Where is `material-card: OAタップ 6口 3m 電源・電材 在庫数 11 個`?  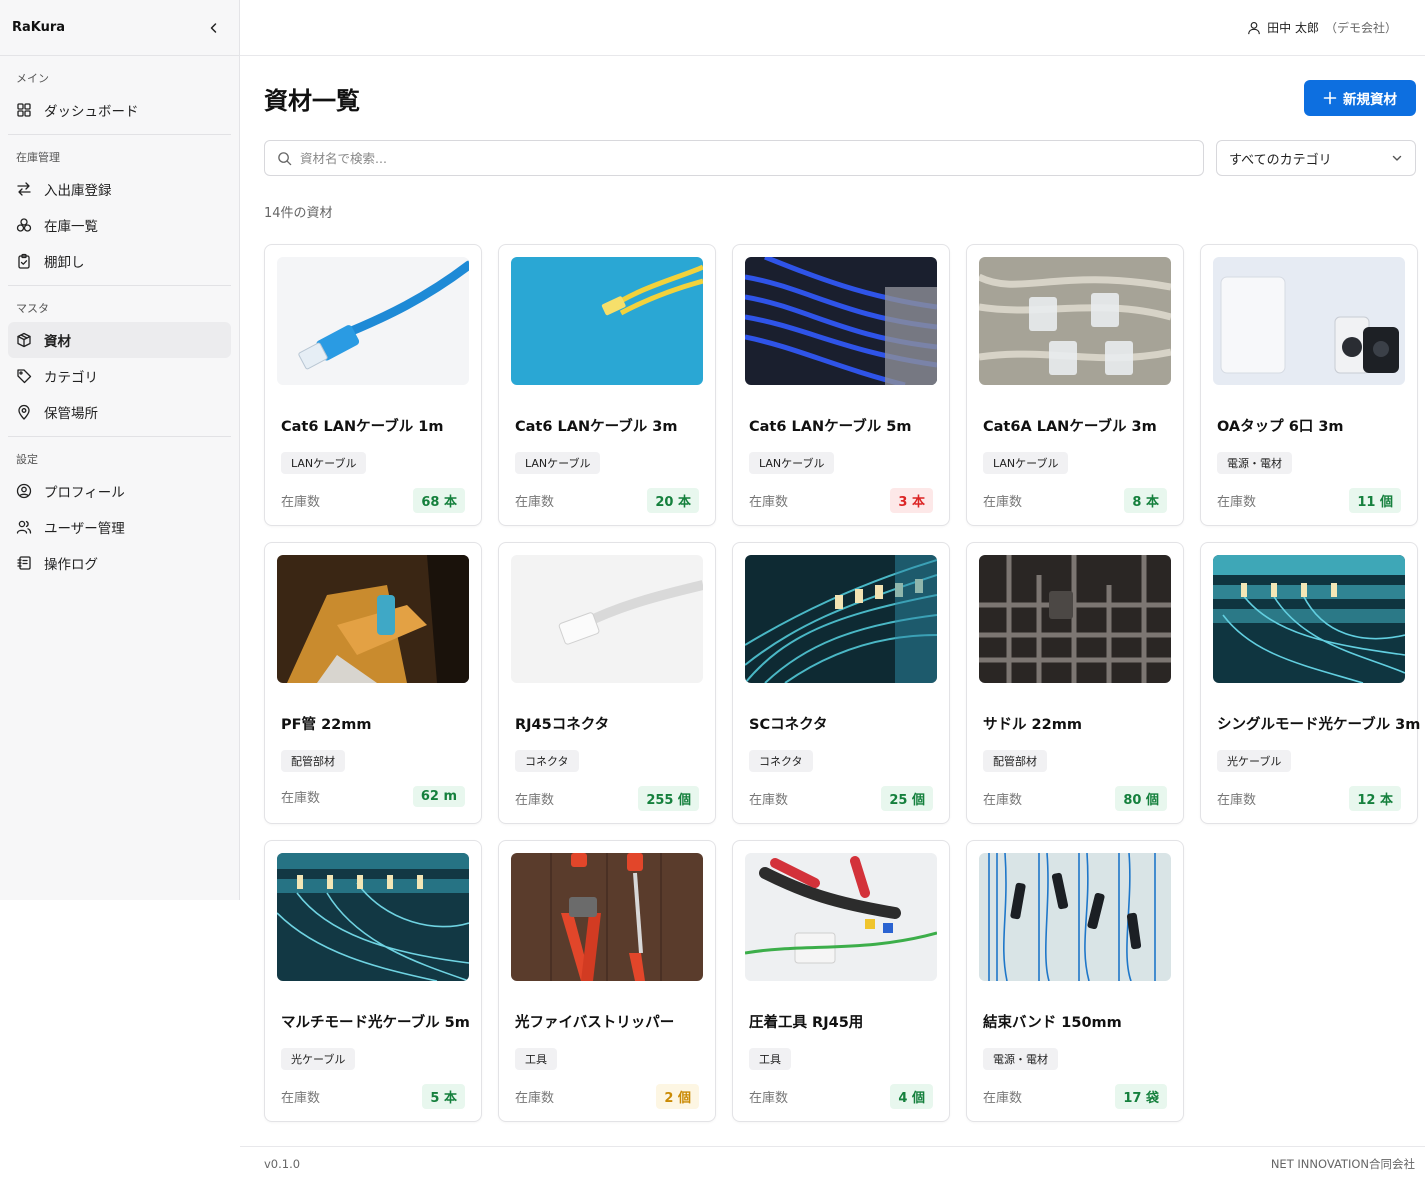
material-card: OAタップ 6口 3m 電源・電材 在庫数 11 個 is located at coordinates (1309, 385).